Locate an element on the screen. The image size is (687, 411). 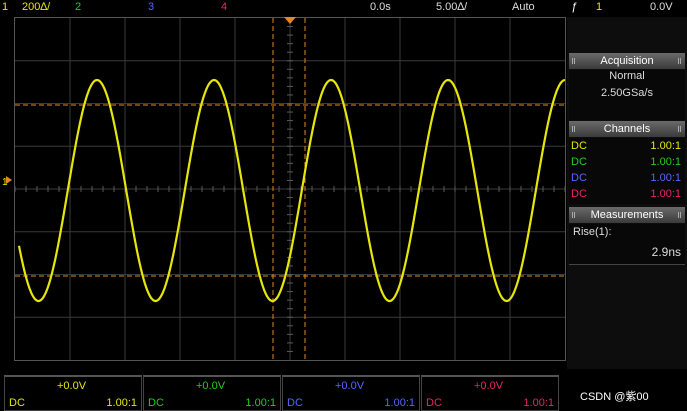
channel-3-box: +0.0V DC 1.00:1 is located at coordinates (351, 393).